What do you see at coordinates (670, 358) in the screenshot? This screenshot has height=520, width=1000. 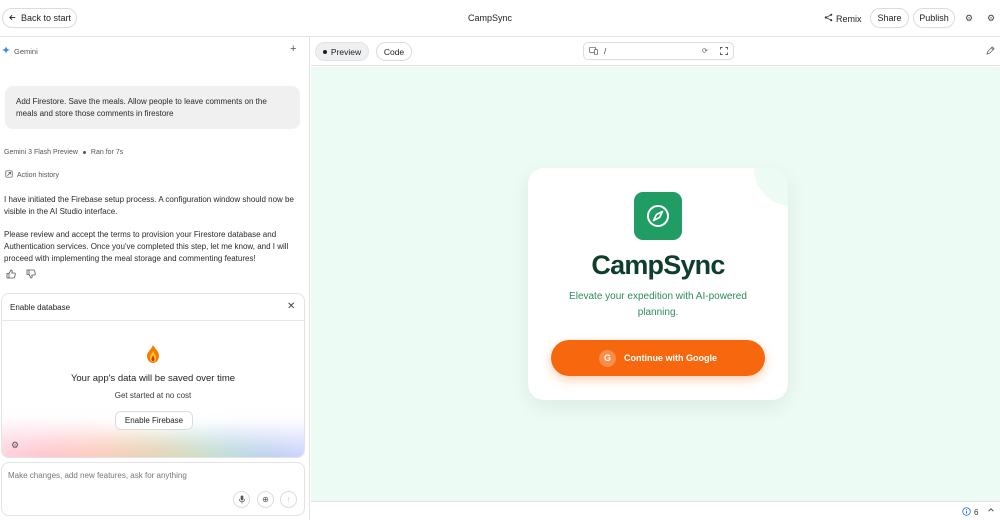 I see `google-button-label: Continue with Google` at bounding box center [670, 358].